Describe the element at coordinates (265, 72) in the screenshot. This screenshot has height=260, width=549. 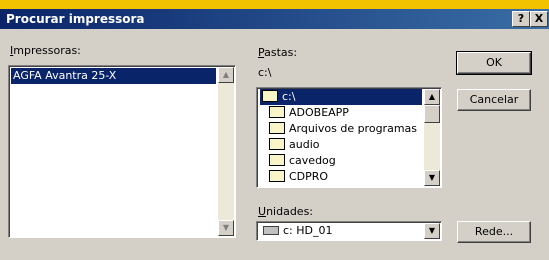
I see `current-path: c:\` at that location.